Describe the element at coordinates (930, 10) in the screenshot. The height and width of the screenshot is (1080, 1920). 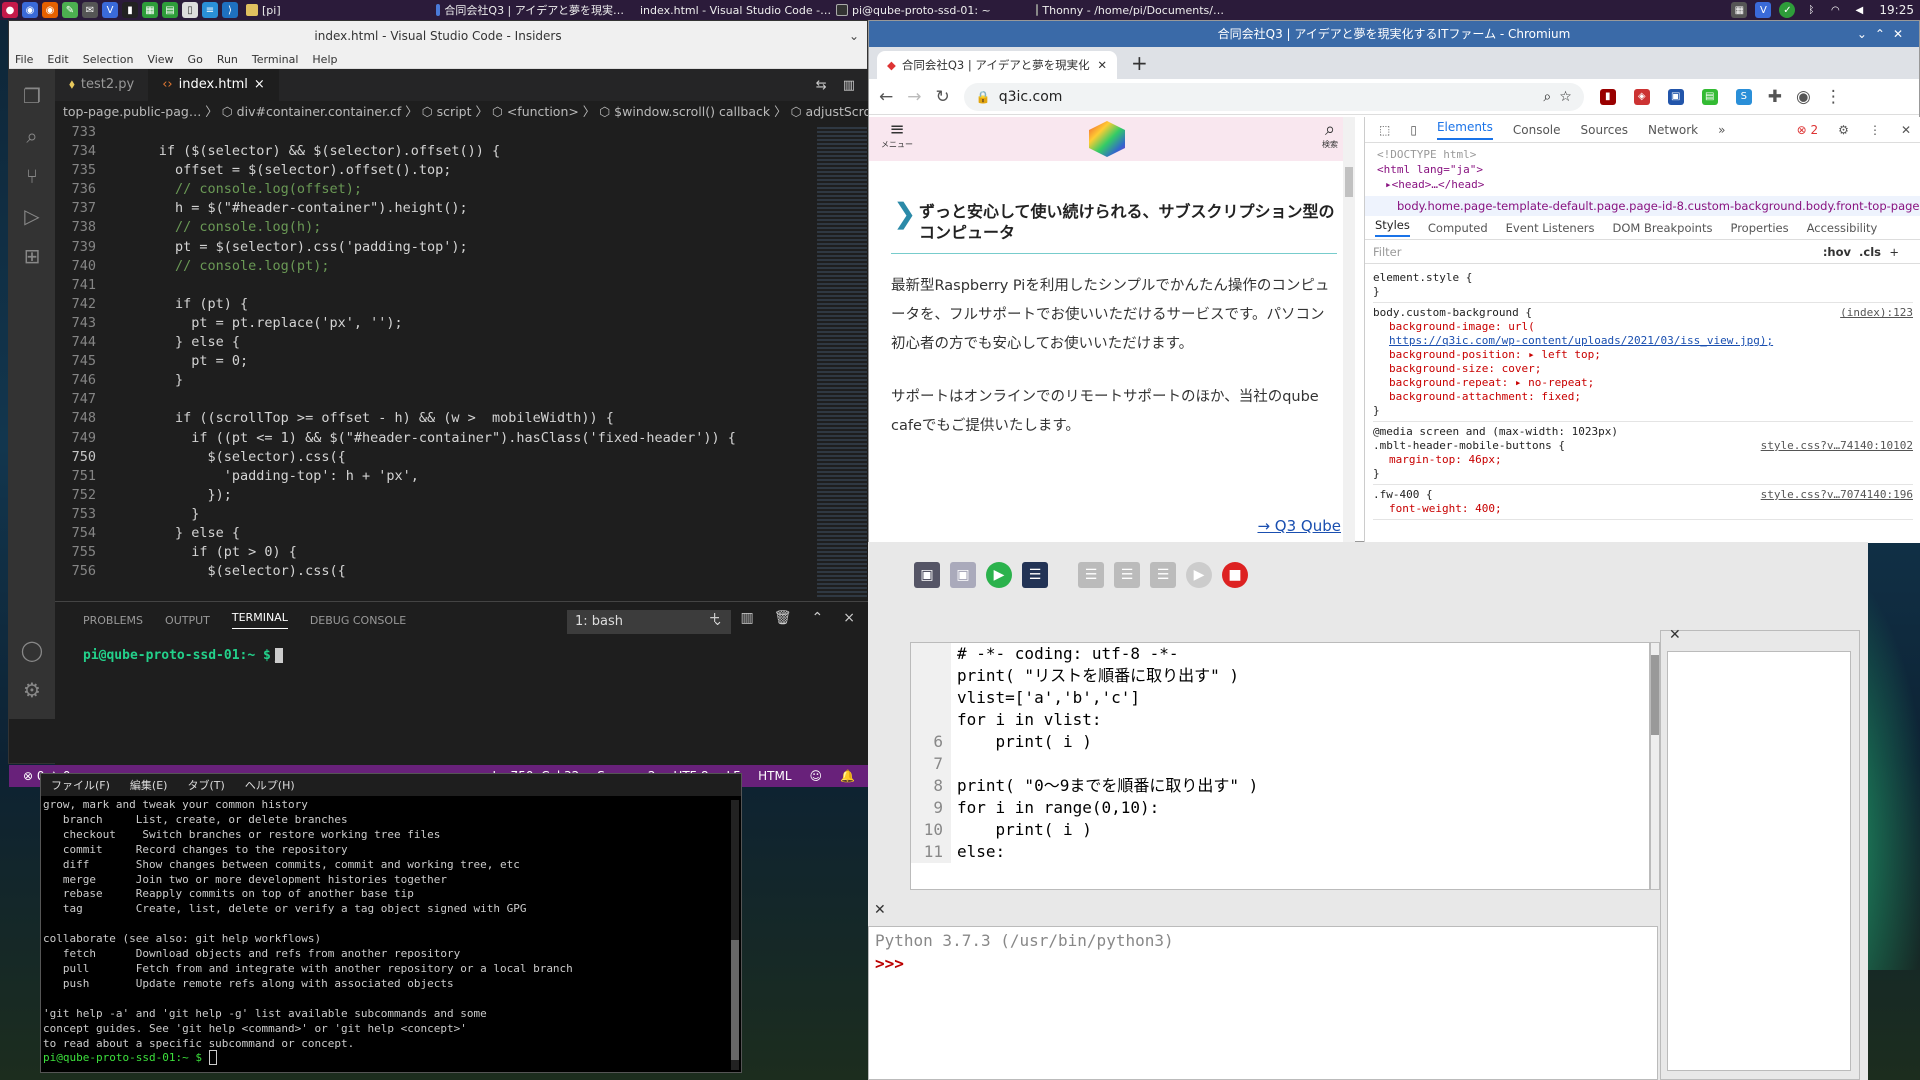
I see `taskbar-item-terminal: pi@qube-proto-ssd-01: ~` at that location.